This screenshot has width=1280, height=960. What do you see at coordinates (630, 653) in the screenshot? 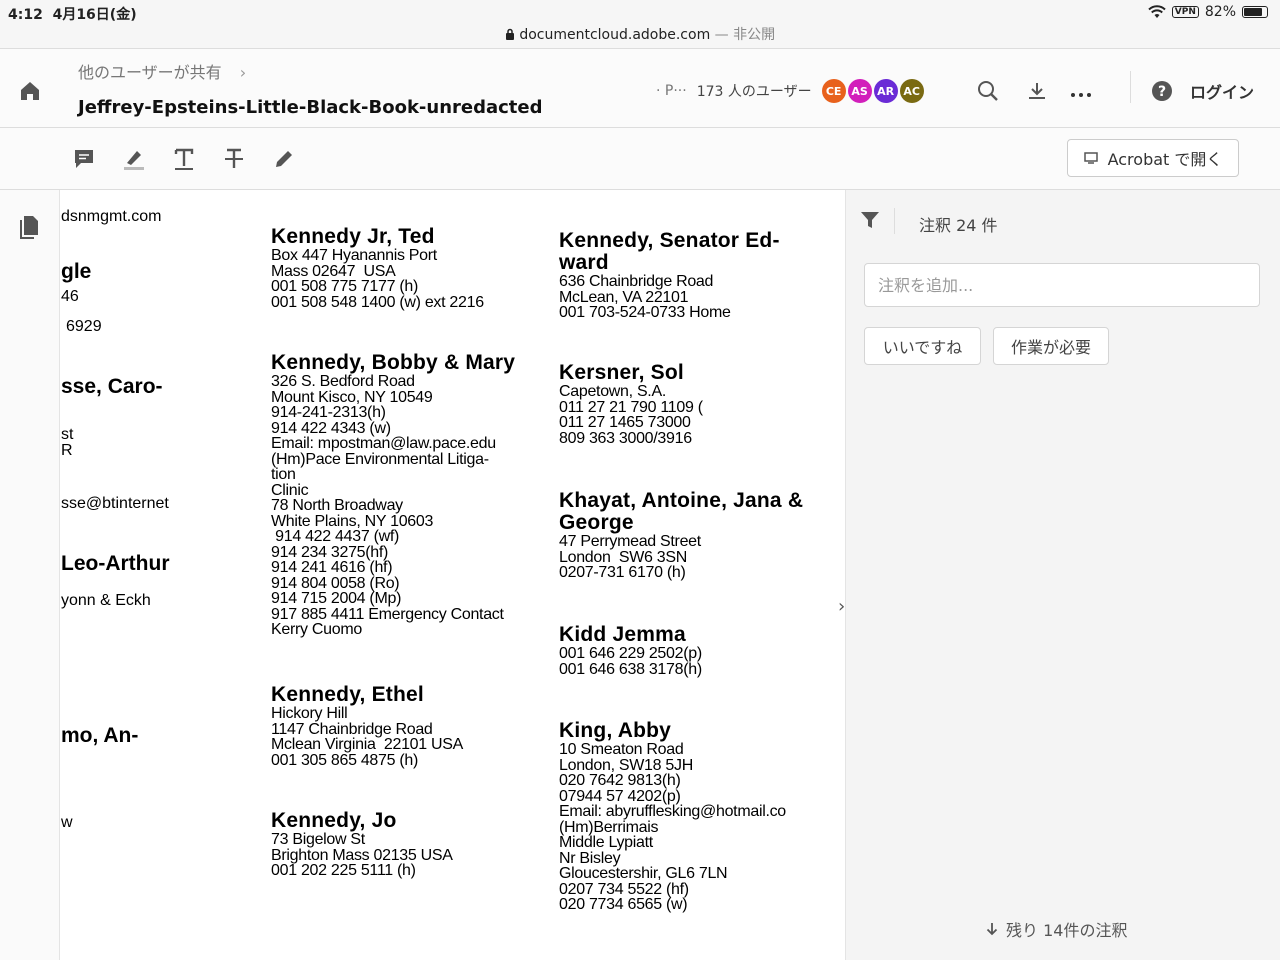
I see `contact-line: 001 646 229 2502(p)` at bounding box center [630, 653].